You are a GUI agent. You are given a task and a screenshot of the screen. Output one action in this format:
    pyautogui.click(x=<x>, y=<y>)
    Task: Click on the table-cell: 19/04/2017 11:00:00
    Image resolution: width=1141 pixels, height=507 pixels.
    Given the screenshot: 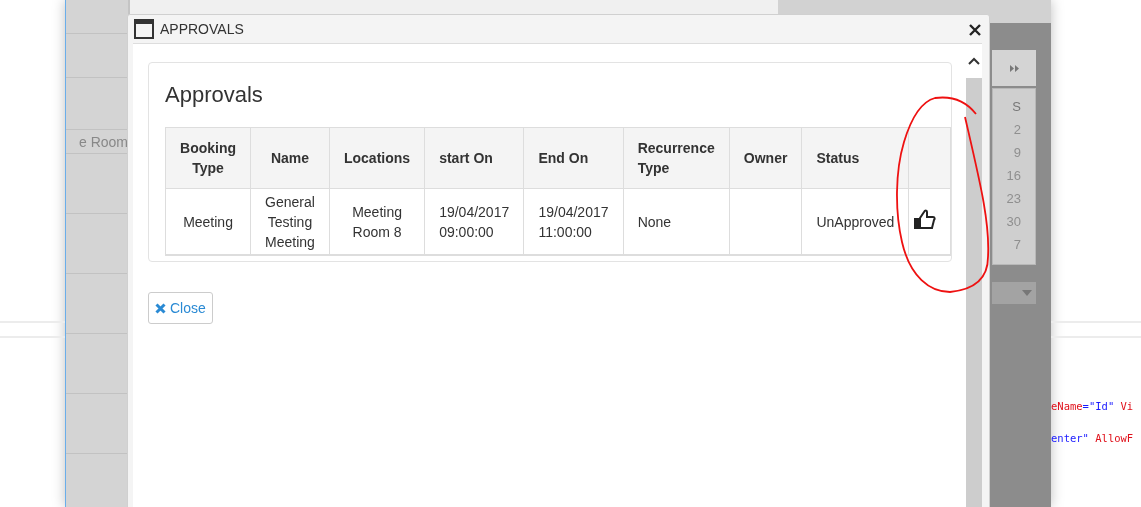 What is the action you would take?
    pyautogui.click(x=573, y=221)
    